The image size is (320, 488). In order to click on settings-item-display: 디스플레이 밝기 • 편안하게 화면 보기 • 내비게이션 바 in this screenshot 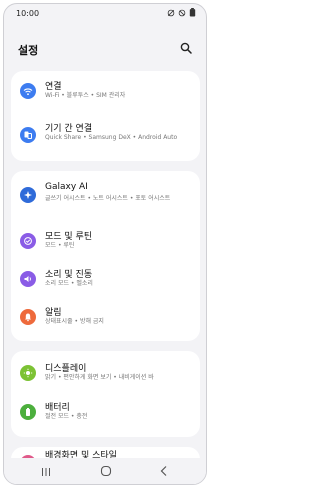, I will do `click(105, 375)`.